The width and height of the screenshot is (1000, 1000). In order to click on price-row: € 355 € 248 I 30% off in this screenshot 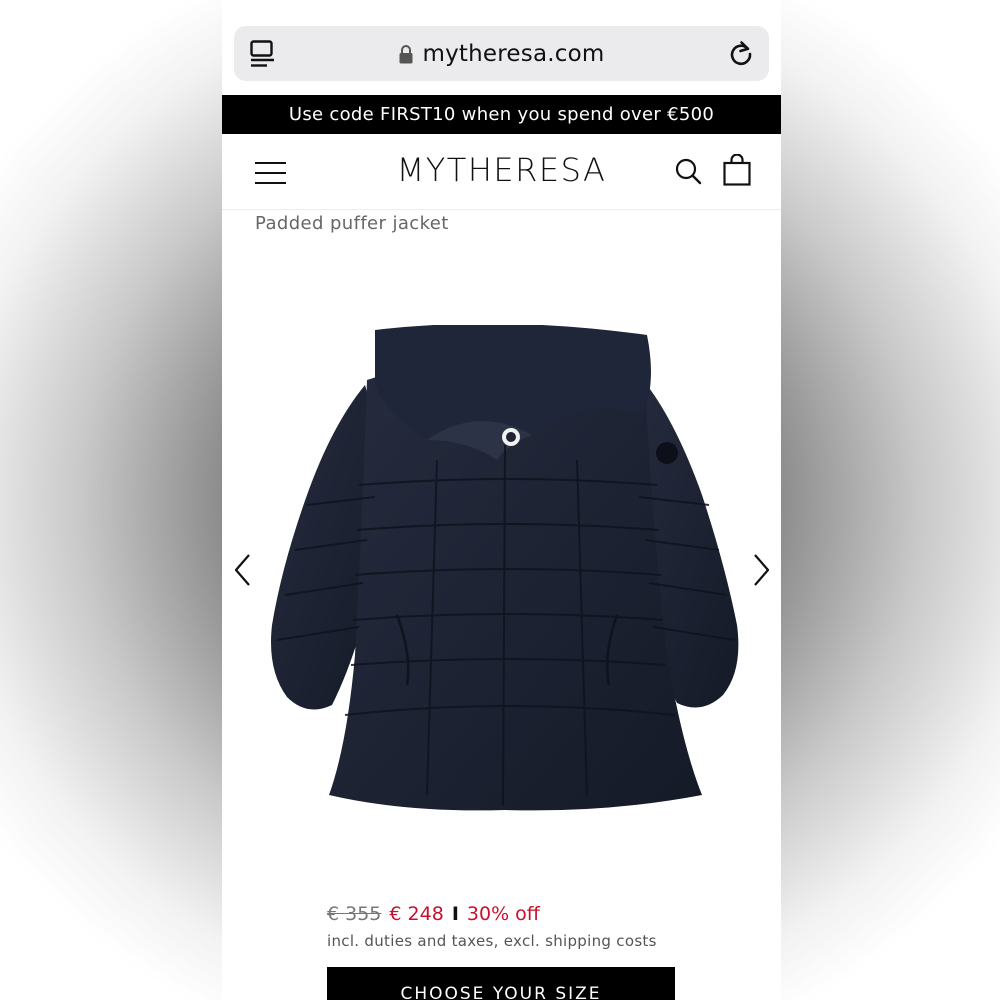, I will do `click(433, 914)`.